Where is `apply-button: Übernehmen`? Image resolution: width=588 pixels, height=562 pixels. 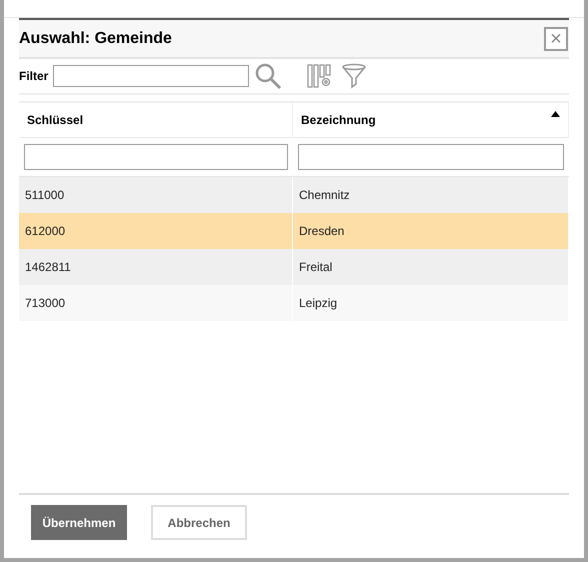
apply-button: Übernehmen is located at coordinates (79, 522).